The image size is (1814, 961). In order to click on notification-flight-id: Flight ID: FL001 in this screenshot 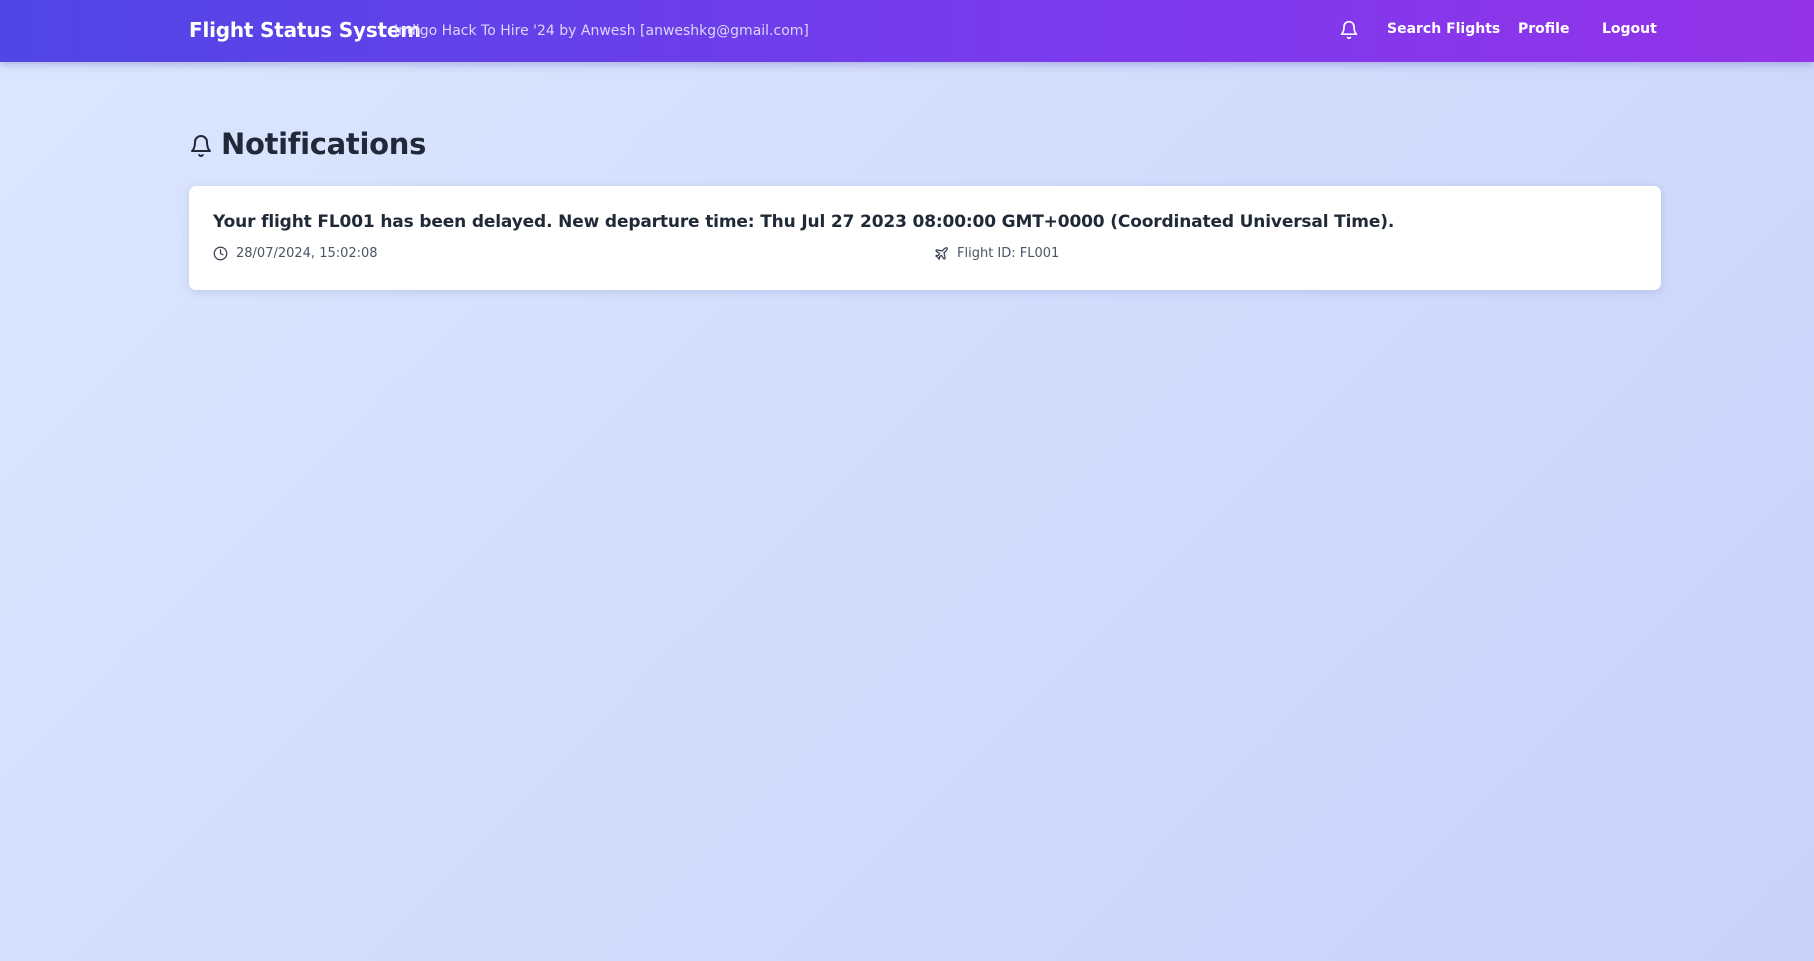, I will do `click(996, 253)`.